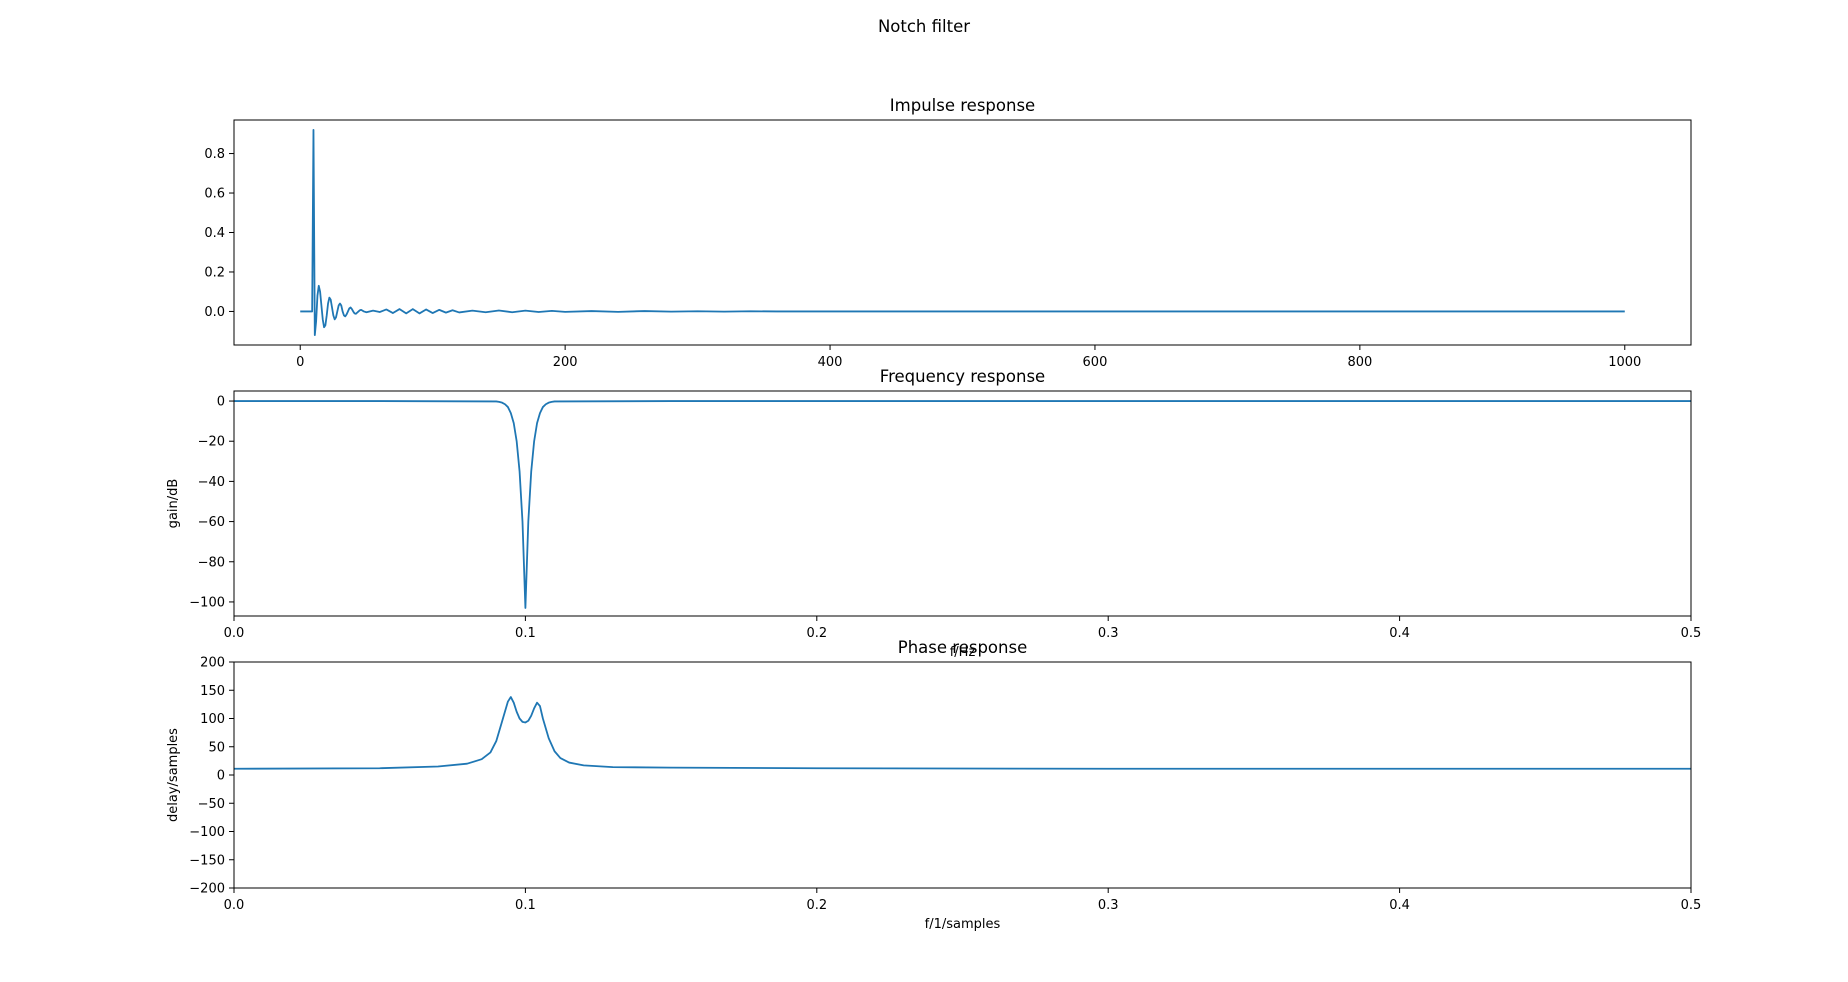  What do you see at coordinates (207, 860) in the screenshot?
I see `subplot-3-y-tick-label: −150` at bounding box center [207, 860].